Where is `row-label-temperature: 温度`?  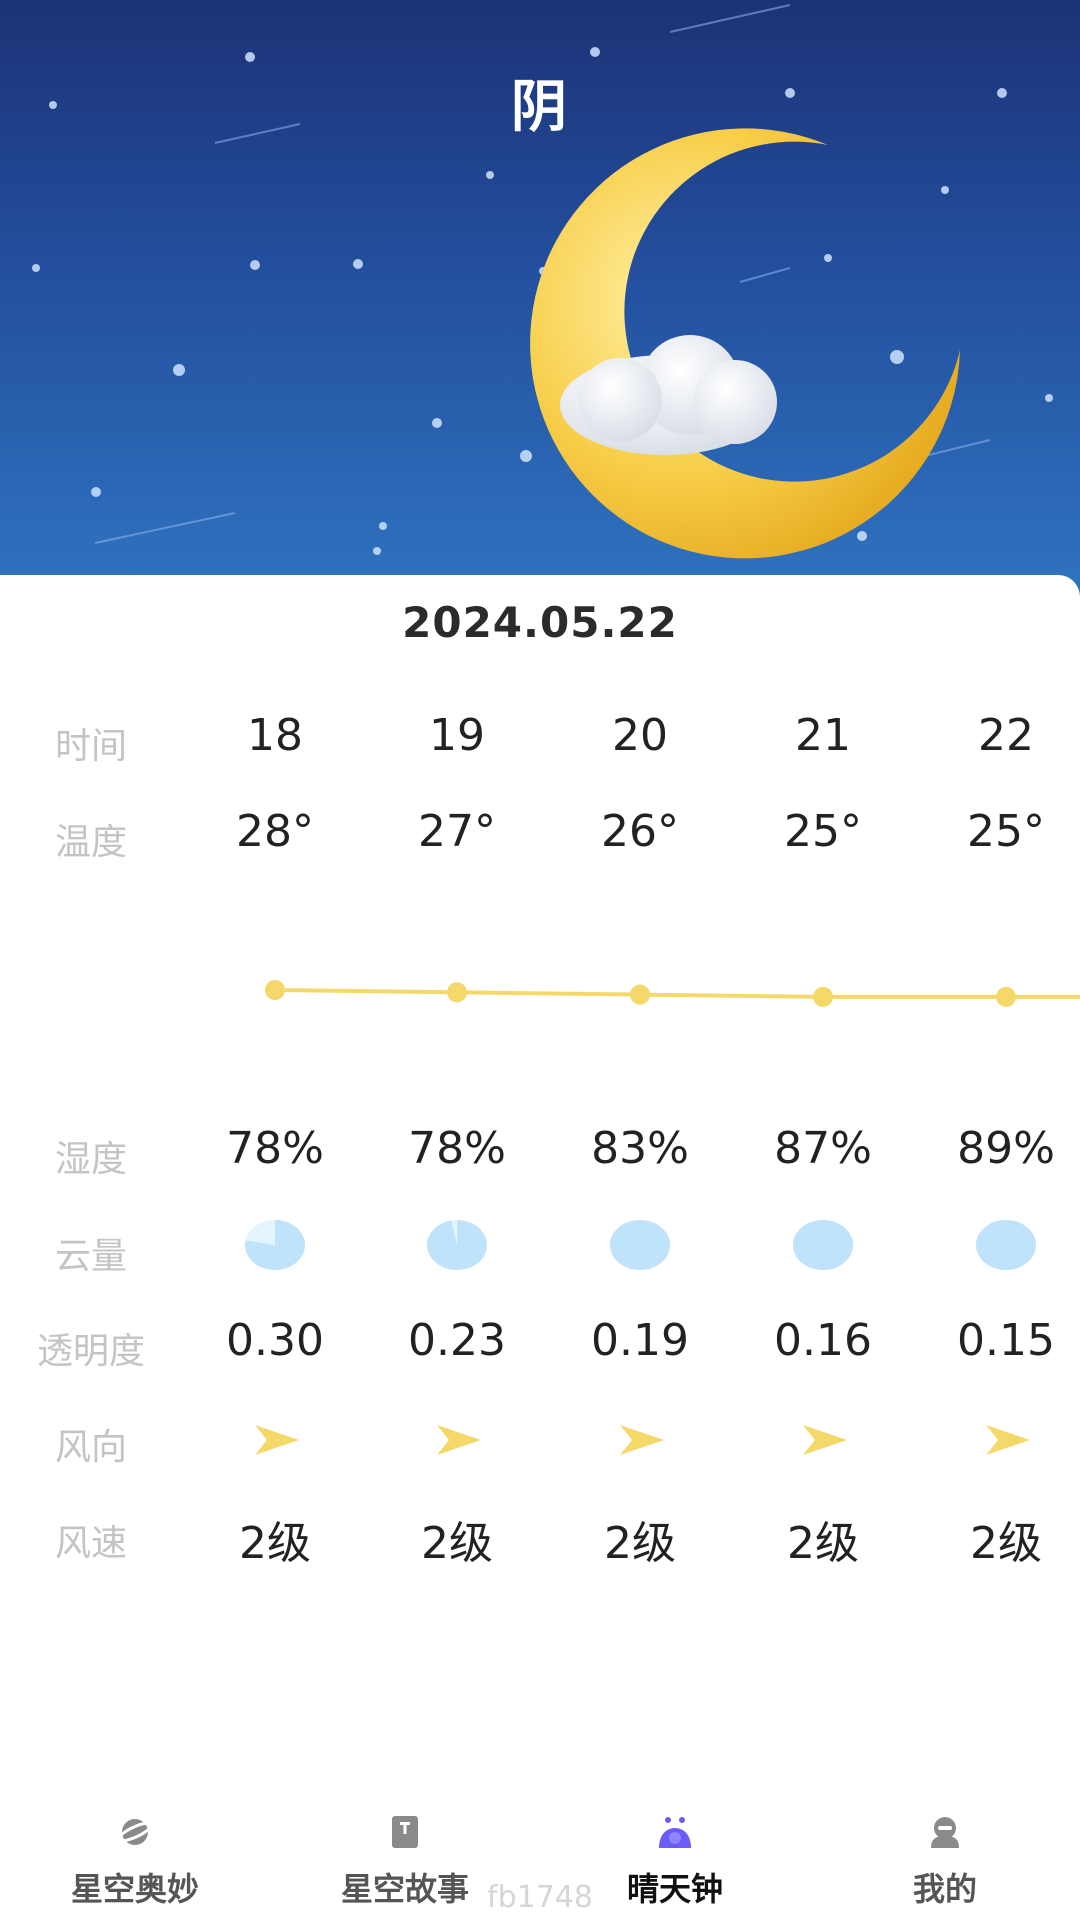
row-label-temperature: 温度 is located at coordinates (90, 842).